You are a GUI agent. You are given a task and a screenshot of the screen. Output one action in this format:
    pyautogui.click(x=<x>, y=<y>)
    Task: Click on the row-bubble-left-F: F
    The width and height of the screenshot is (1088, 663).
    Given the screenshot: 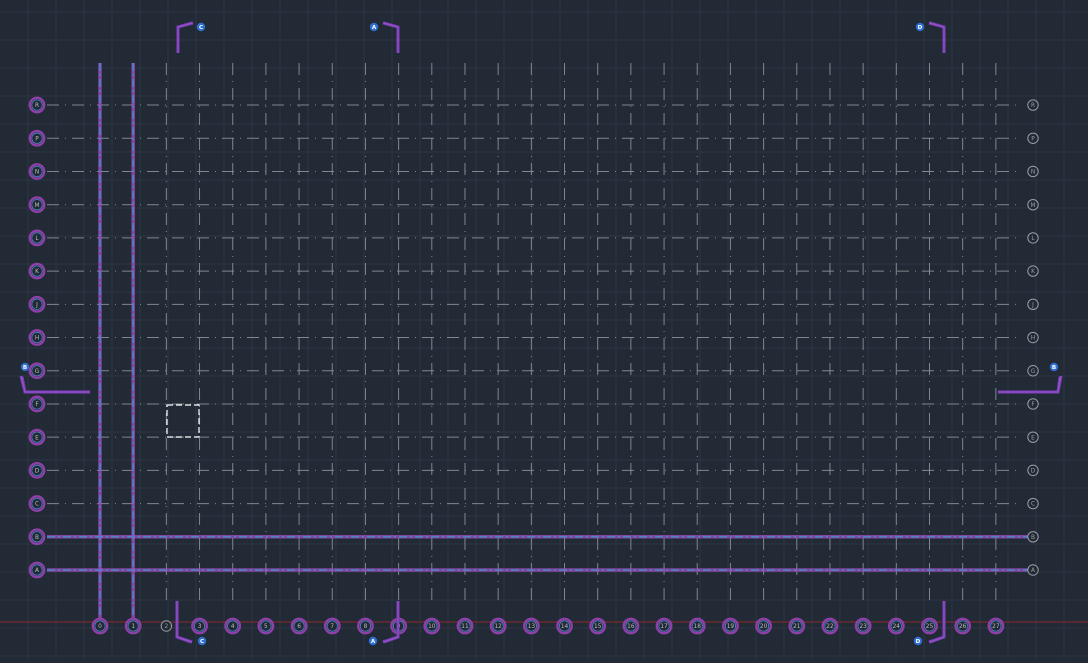 What is the action you would take?
    pyautogui.click(x=37, y=404)
    